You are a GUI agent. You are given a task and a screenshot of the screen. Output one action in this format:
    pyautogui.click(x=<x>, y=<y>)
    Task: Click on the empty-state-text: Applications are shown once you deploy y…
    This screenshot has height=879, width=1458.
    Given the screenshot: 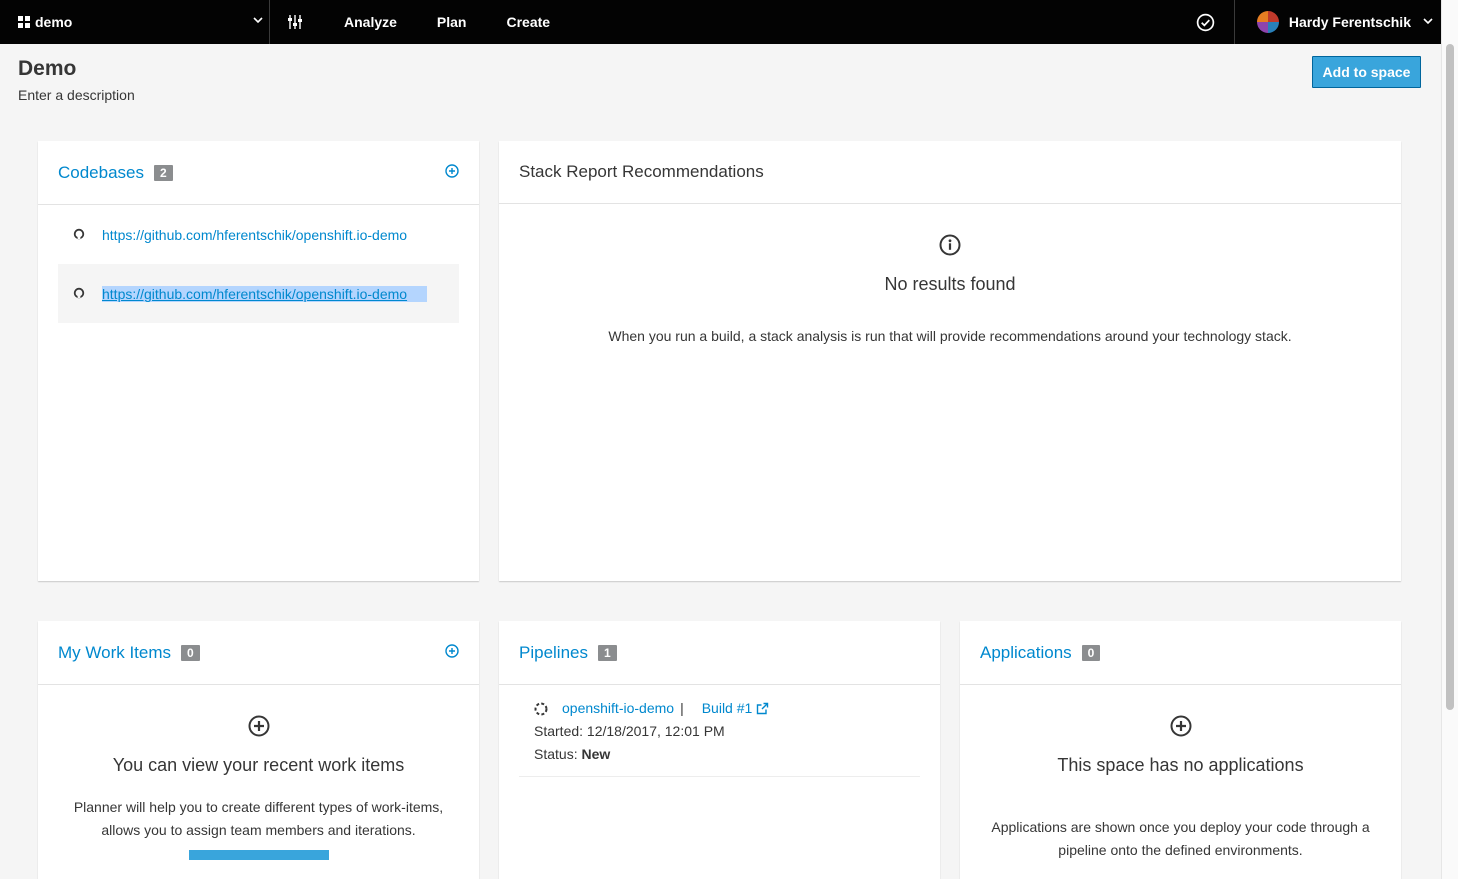 What is the action you would take?
    pyautogui.click(x=1180, y=827)
    